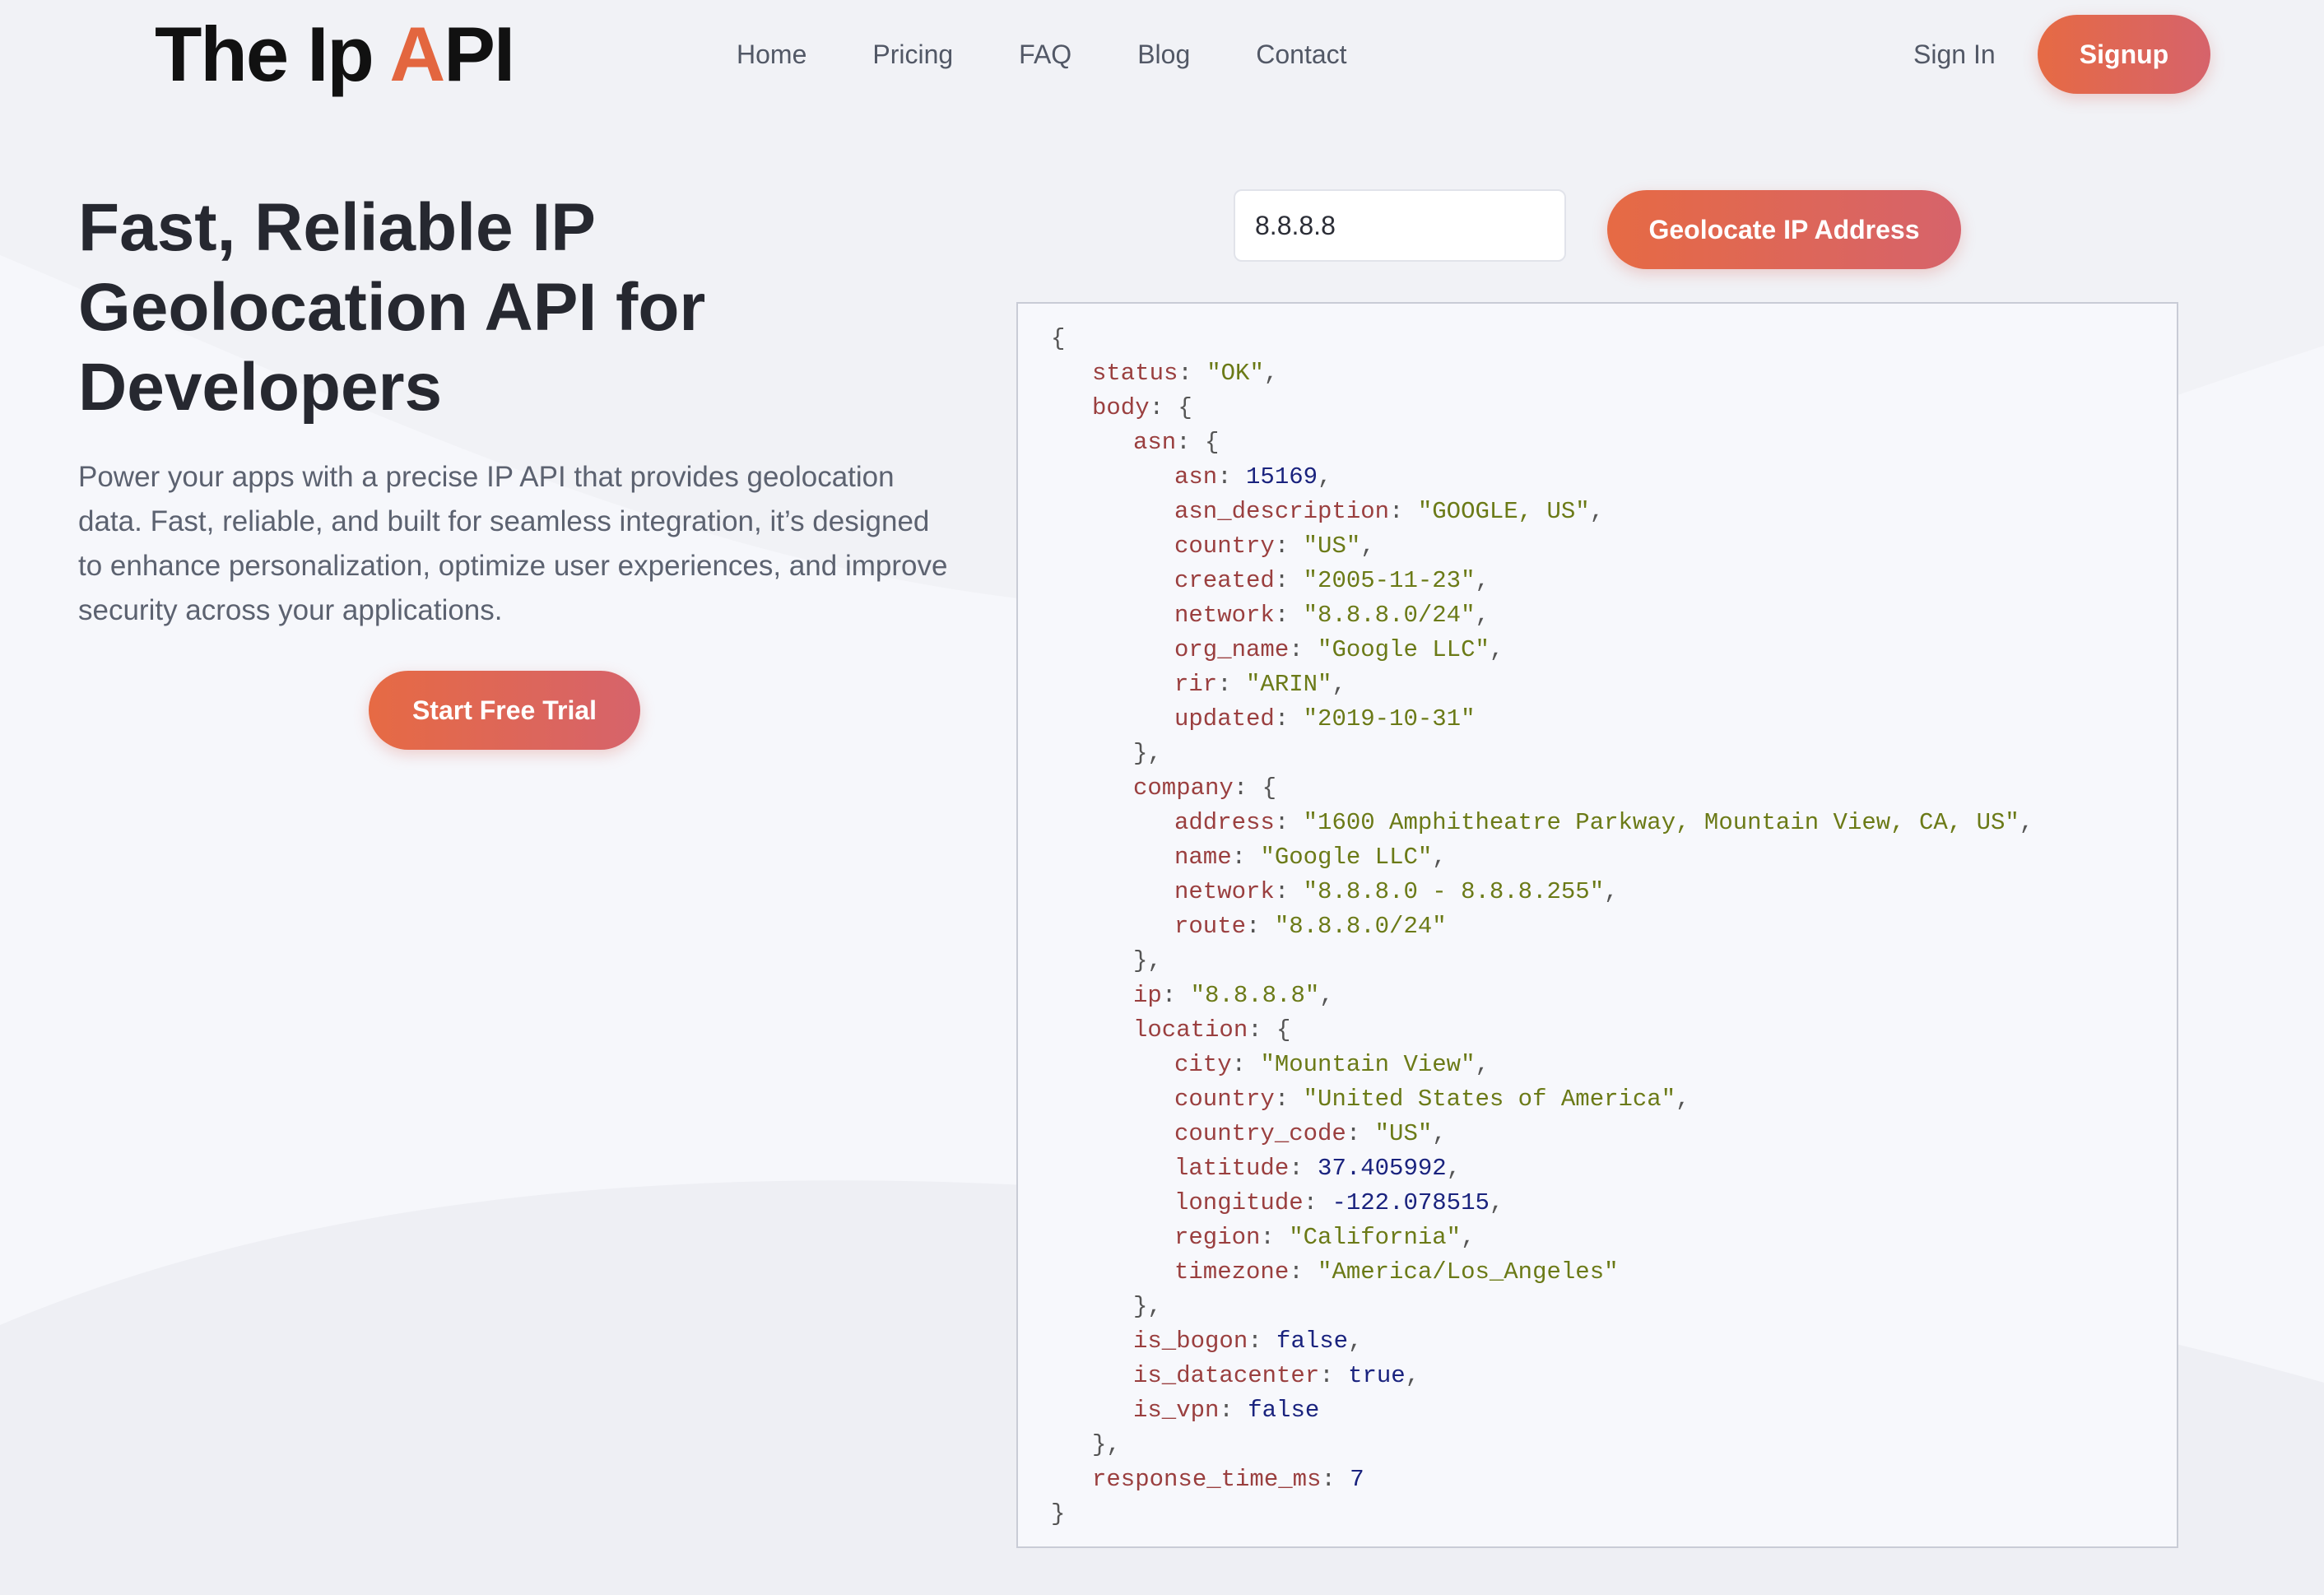 This screenshot has height=1595, width=2324. Describe the element at coordinates (1614, 719) in the screenshot. I see `response-line: updated: "2019-10-31"` at that location.